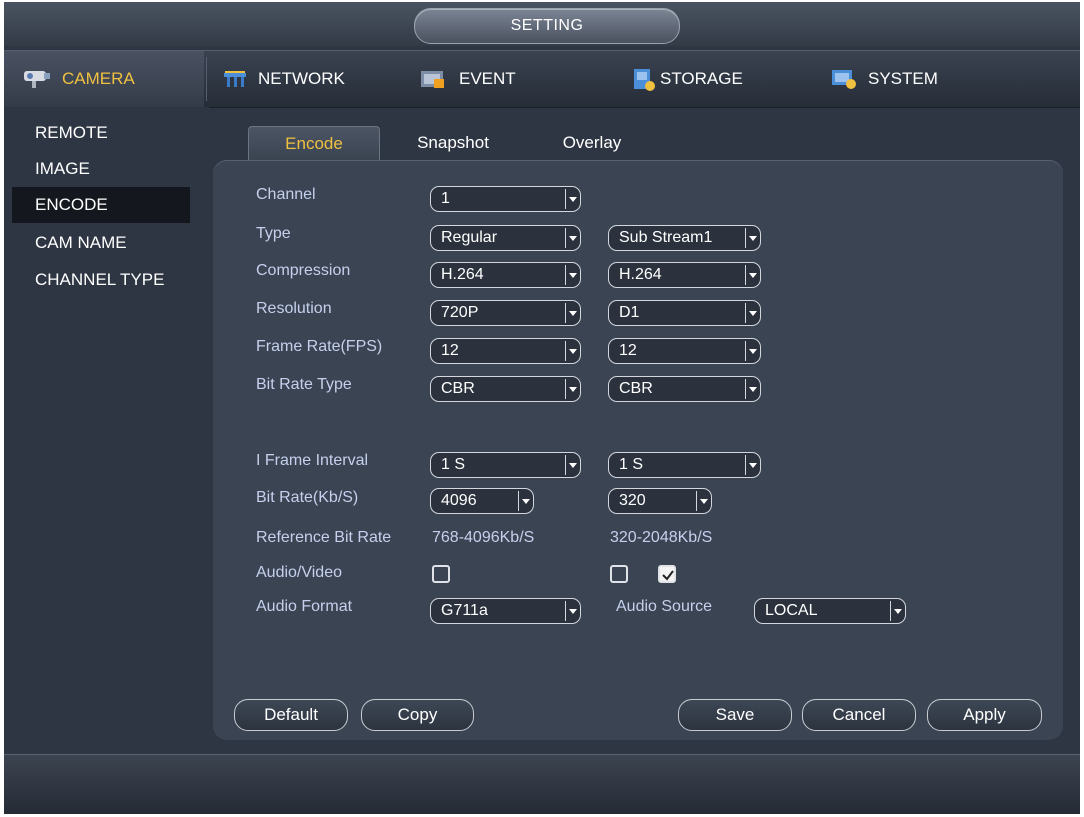 The image size is (1084, 817). Describe the element at coordinates (505, 465) in the screenshot. I see `i-frame-main-select: 1 S` at that location.